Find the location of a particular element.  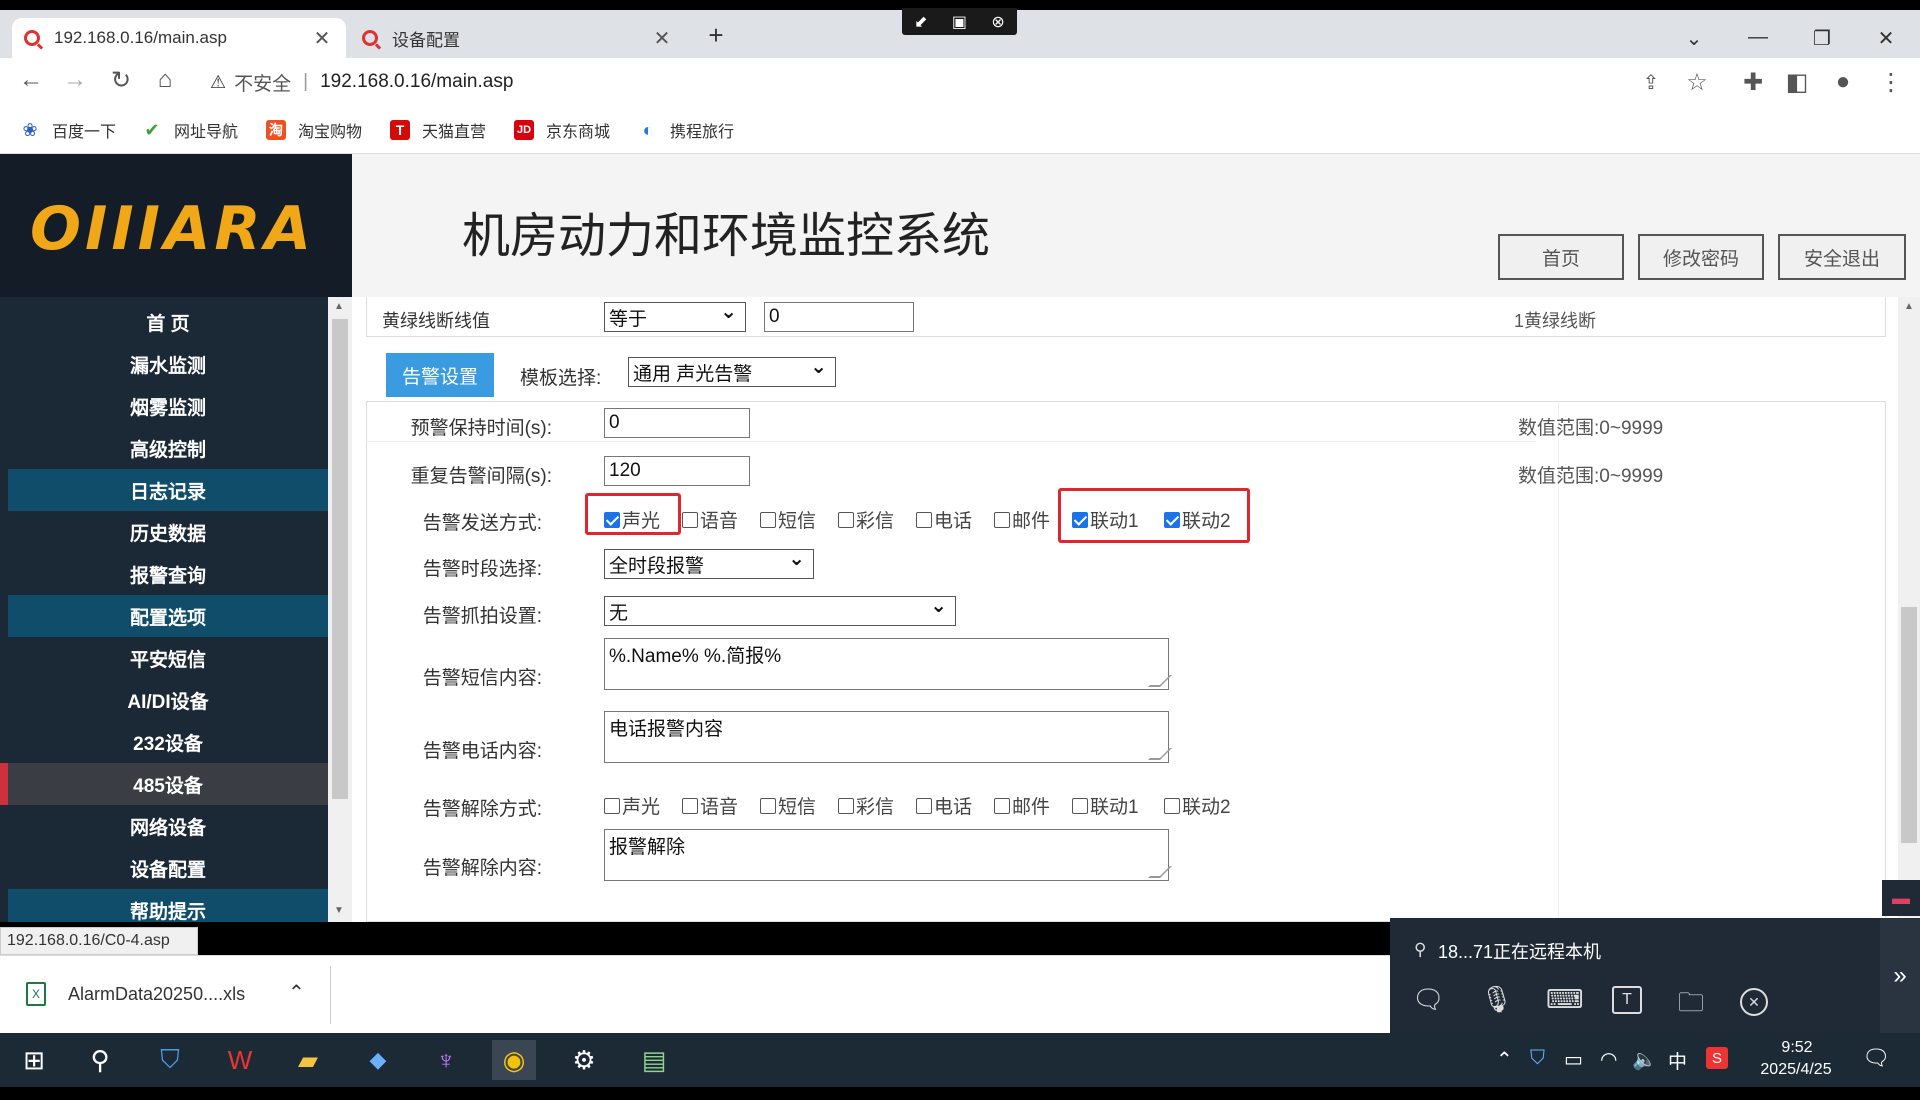

sidebar-item-alarm-query: 报警查询 is located at coordinates (168, 574).